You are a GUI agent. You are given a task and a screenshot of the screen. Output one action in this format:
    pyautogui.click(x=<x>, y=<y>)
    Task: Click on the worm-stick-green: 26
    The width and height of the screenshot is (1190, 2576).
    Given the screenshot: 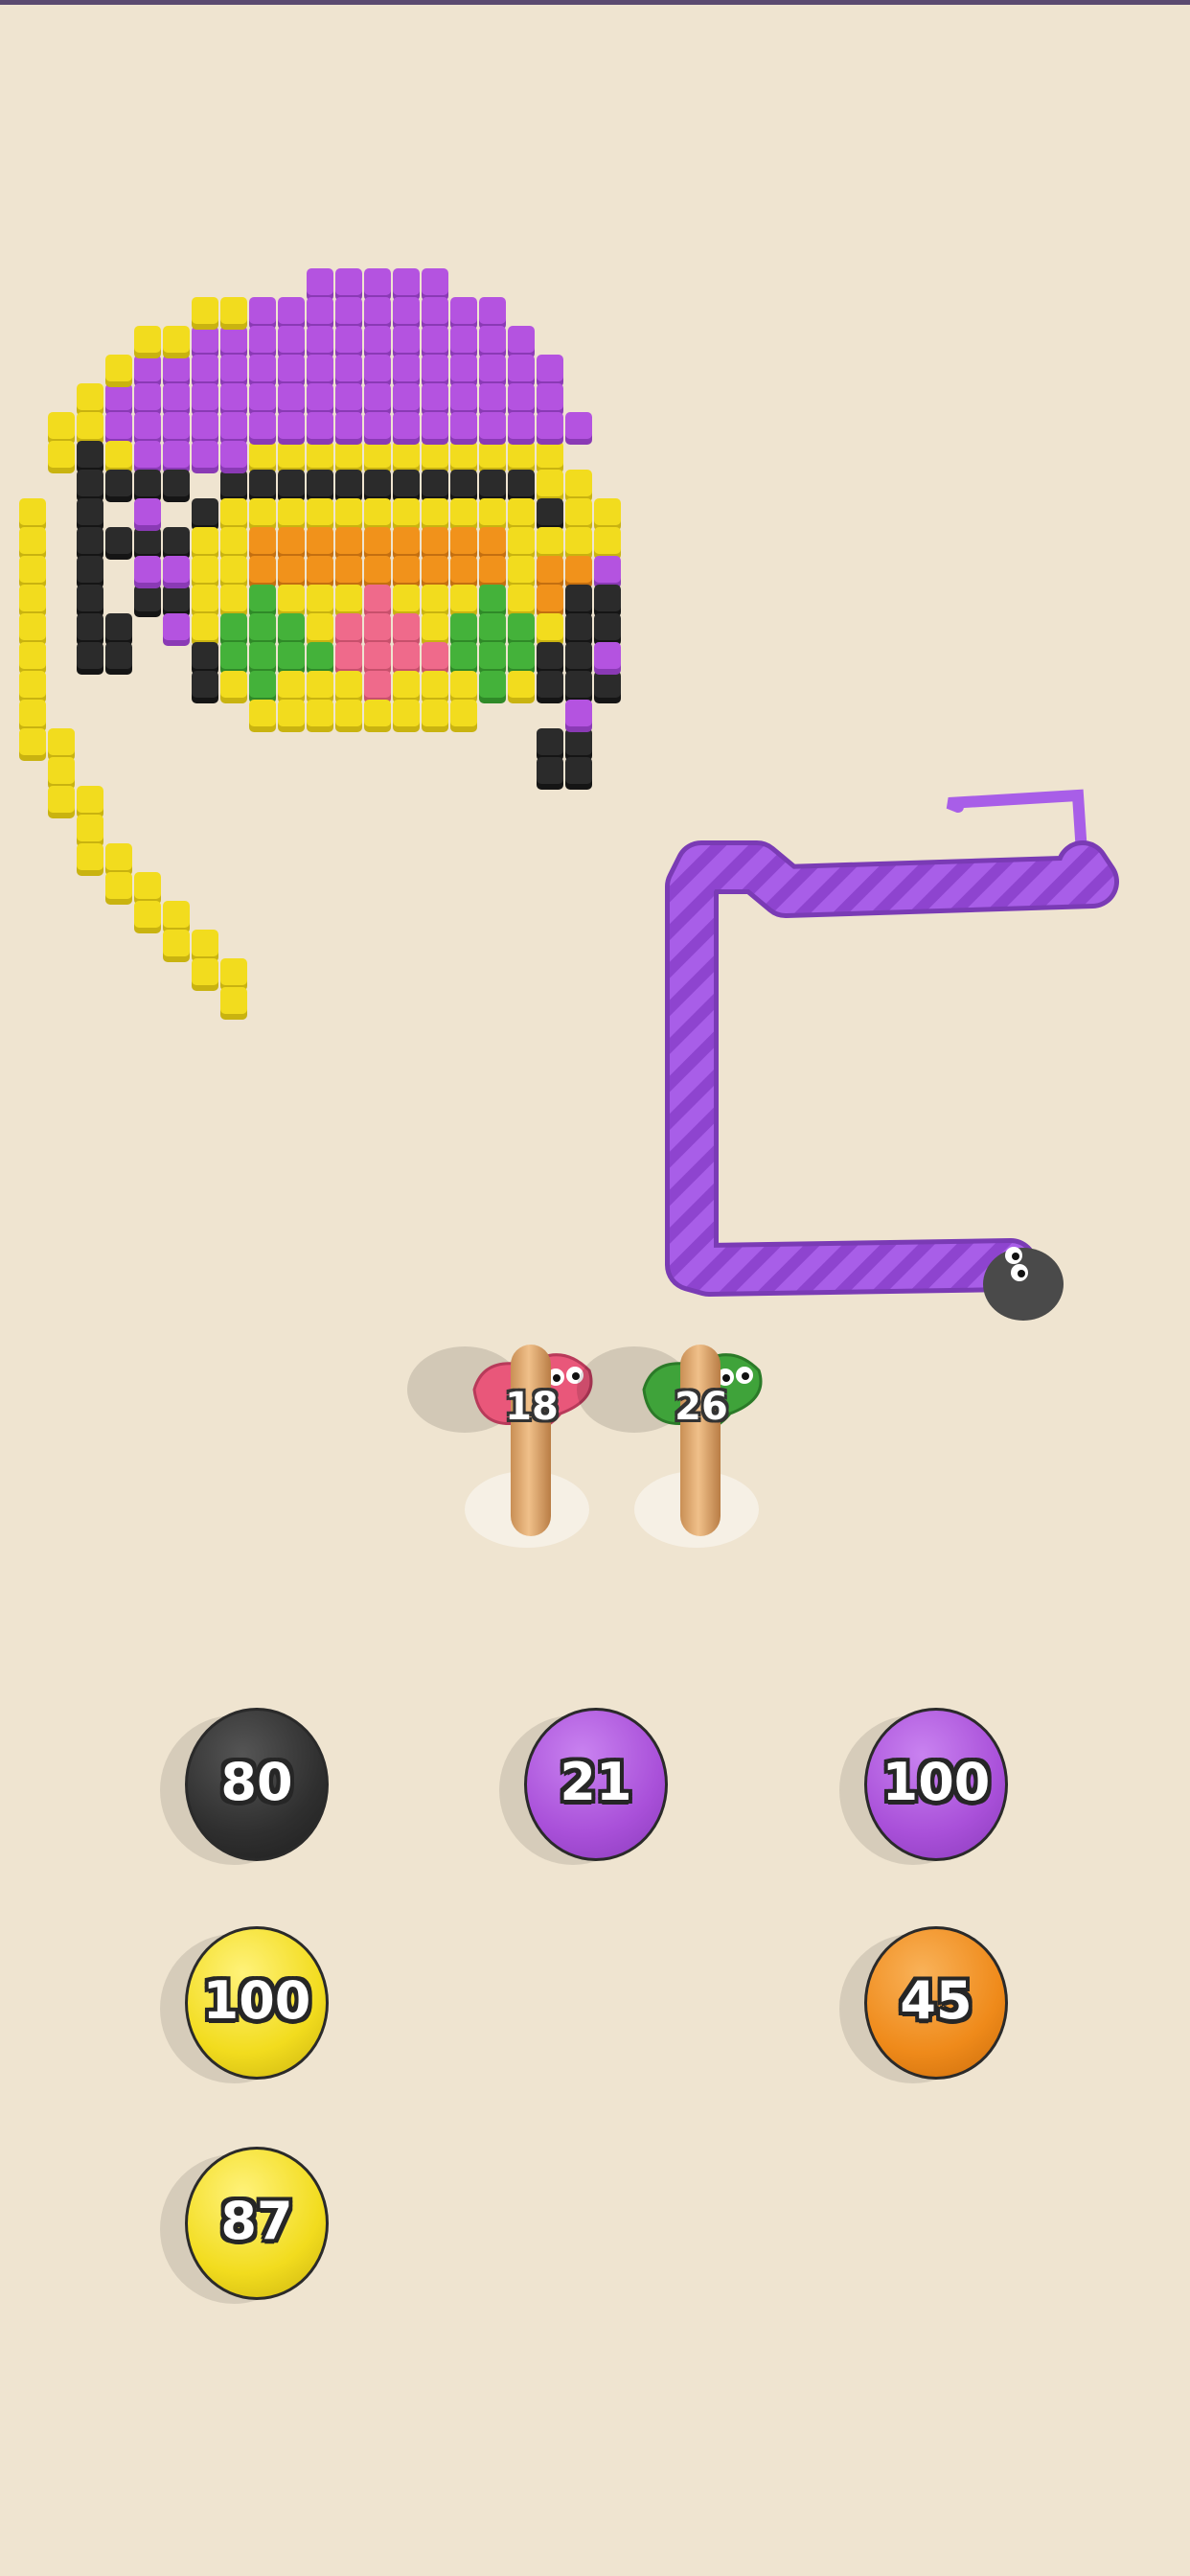 What is the action you would take?
    pyautogui.click(x=697, y=1437)
    